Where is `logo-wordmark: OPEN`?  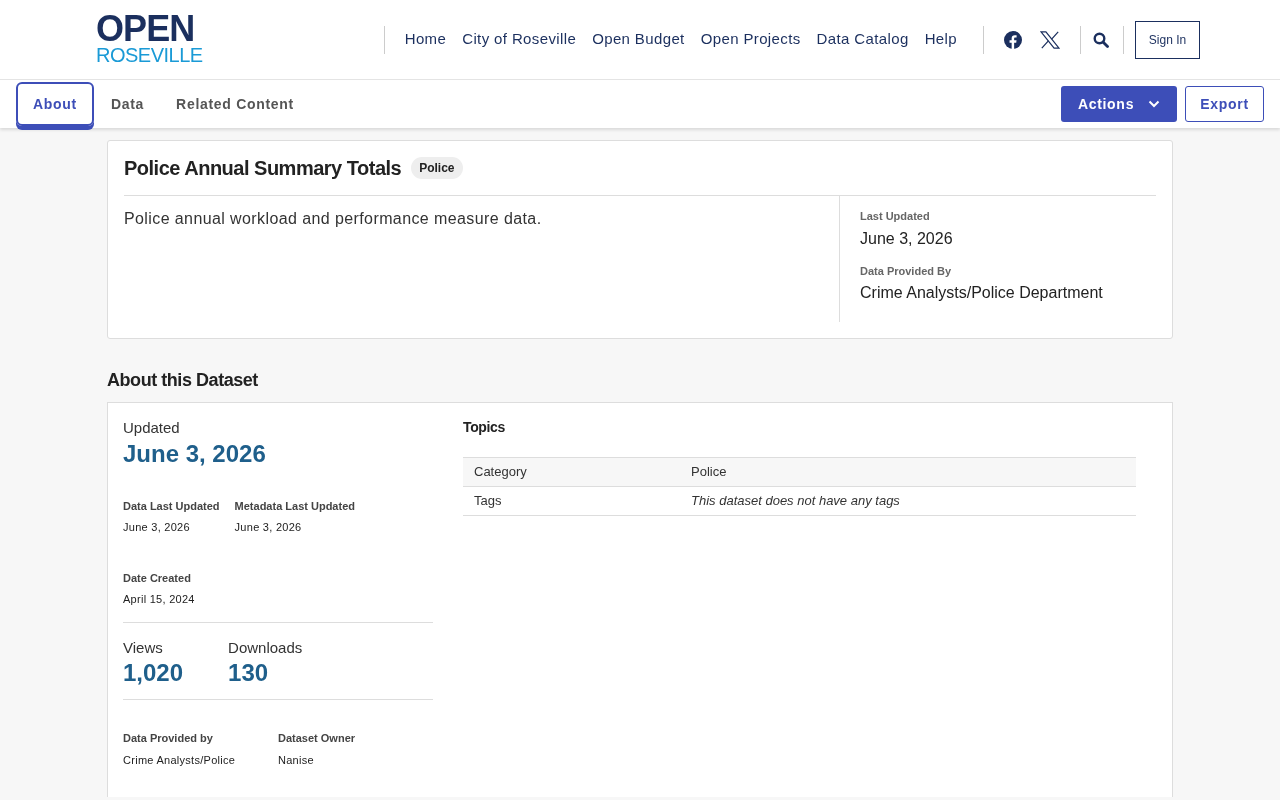 logo-wordmark: OPEN is located at coordinates (149, 28).